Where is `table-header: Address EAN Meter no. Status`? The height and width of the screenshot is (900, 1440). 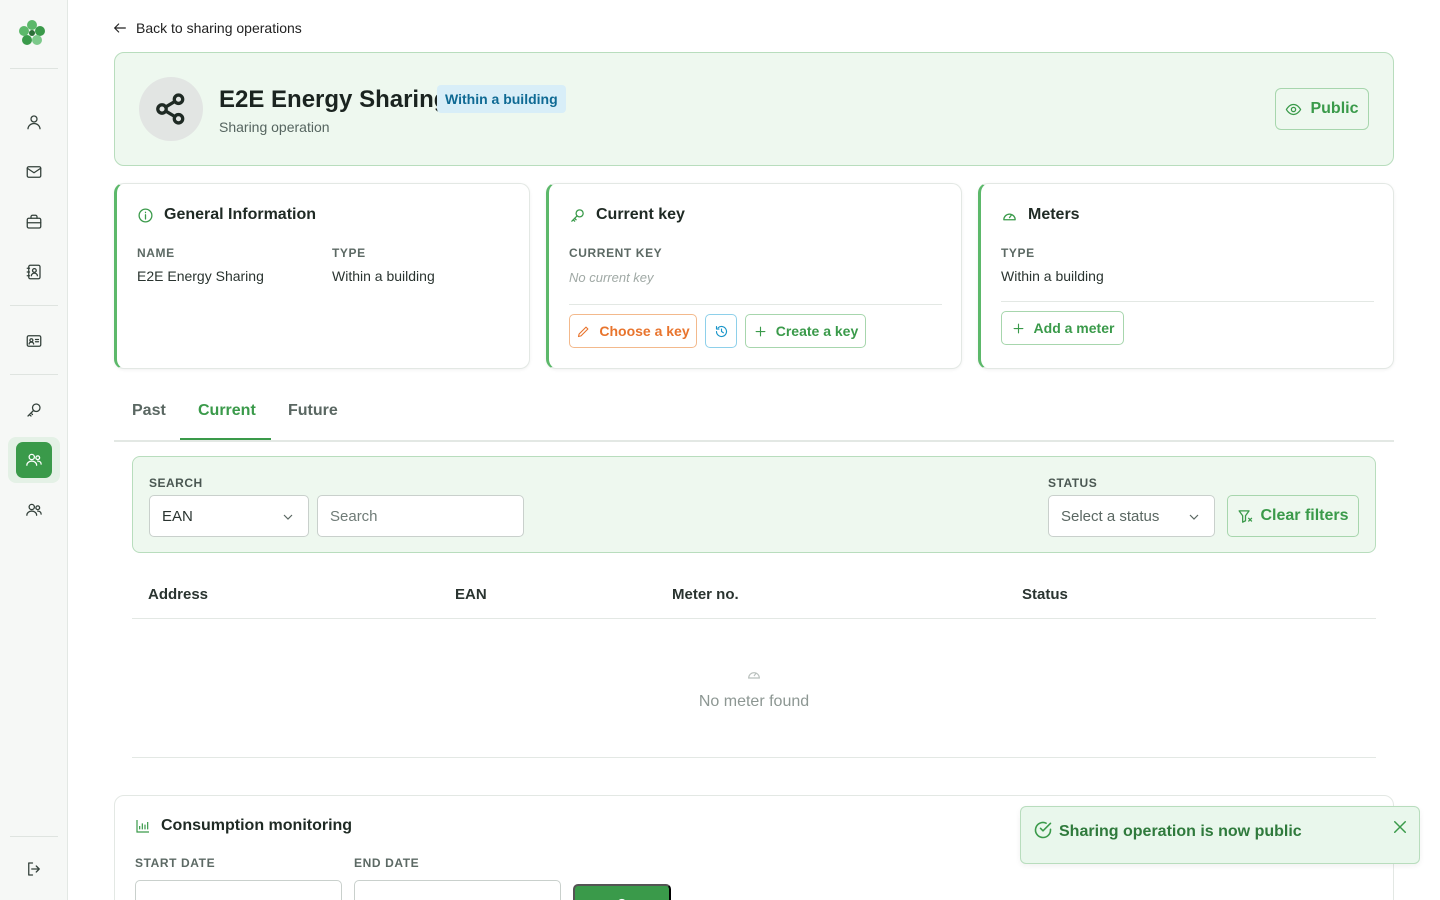
table-header: Address EAN Meter no. Status is located at coordinates (754, 594).